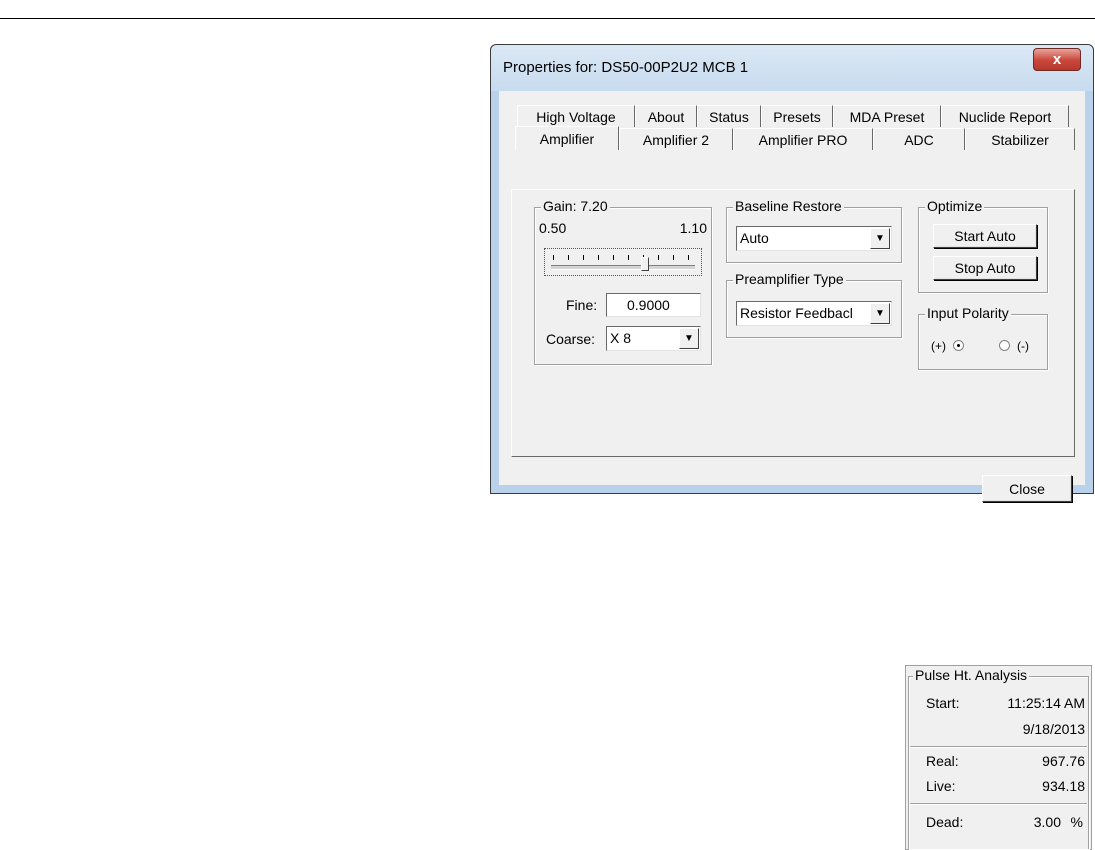 This screenshot has height=850, width=1095. I want to click on baseline-restore-select: Auto ▼, so click(814, 238).